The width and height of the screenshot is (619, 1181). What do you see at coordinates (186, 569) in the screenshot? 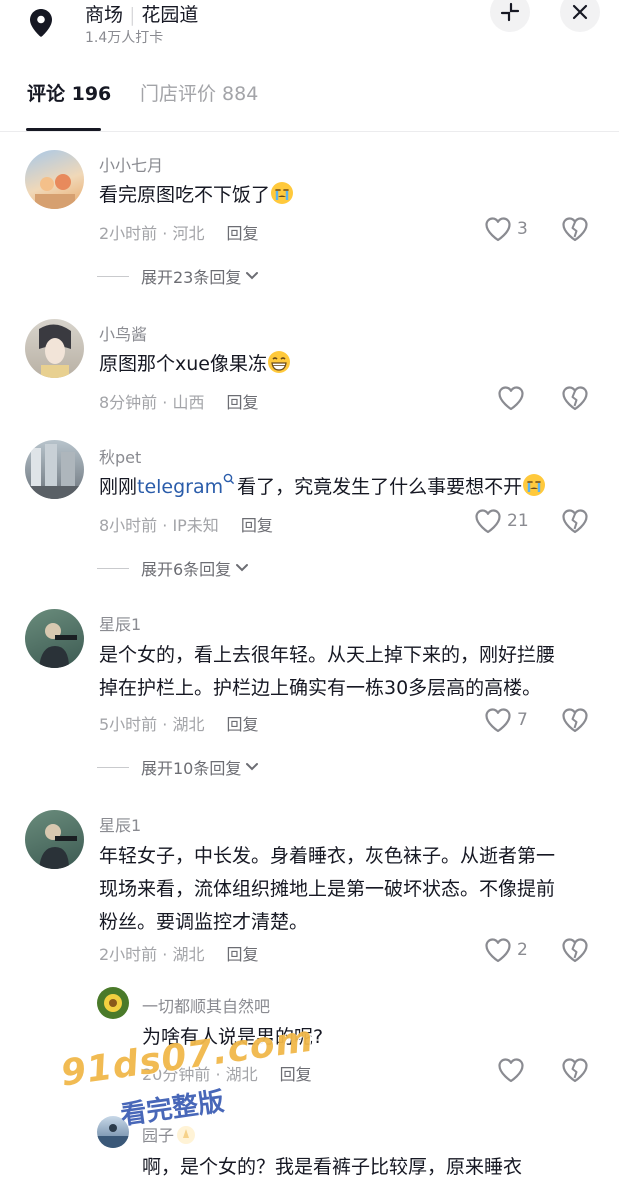
I see `expand-replies-label: 展开6条回复` at bounding box center [186, 569].